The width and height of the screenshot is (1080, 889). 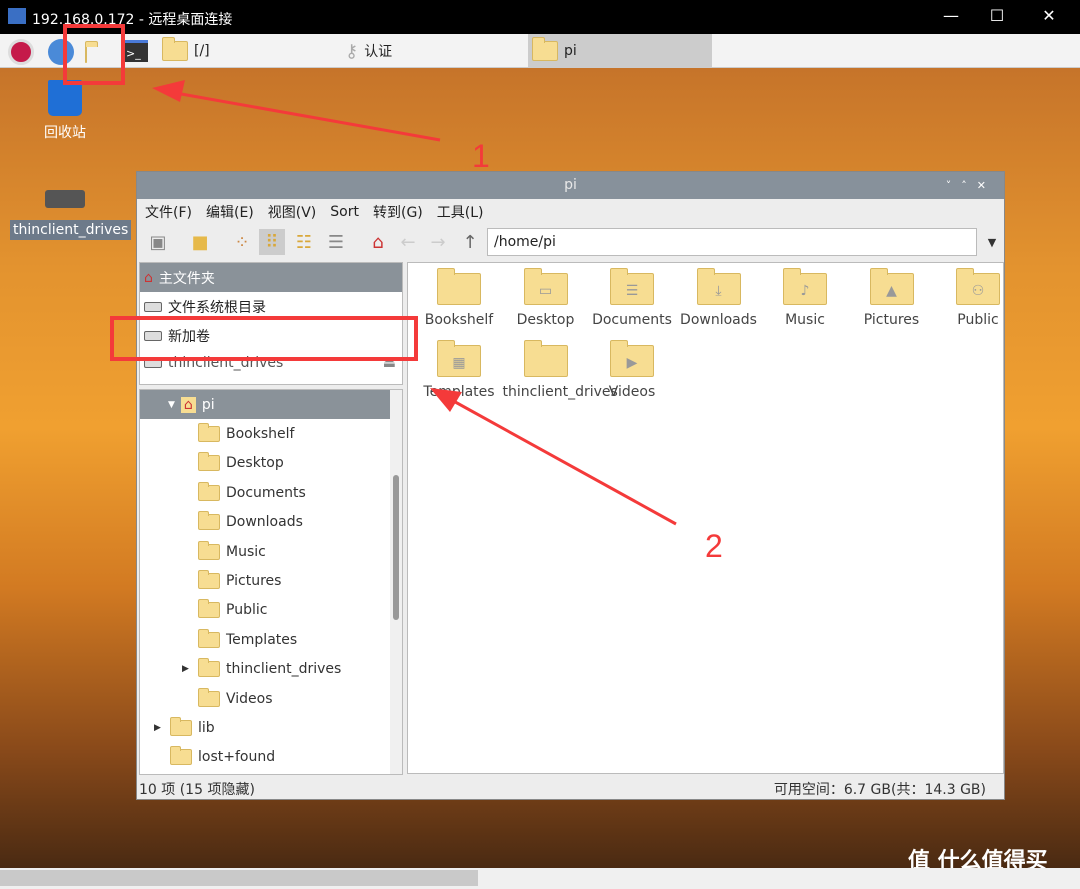 I want to click on scrollbar-thumb, so click(x=239, y=878).